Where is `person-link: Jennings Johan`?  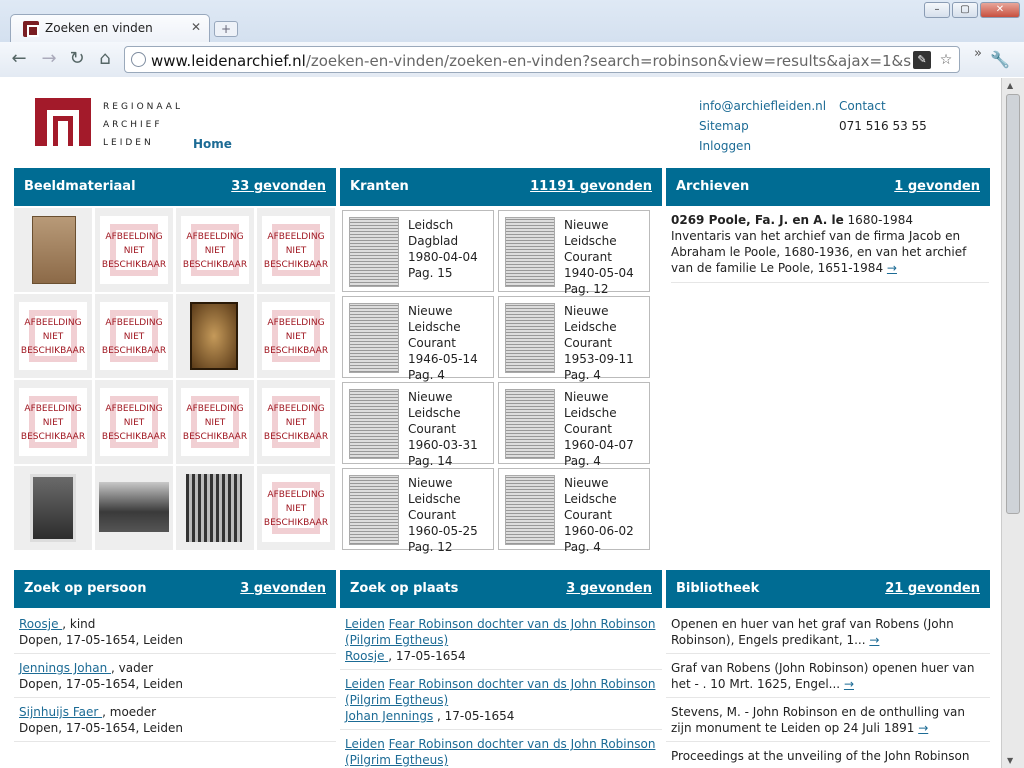 person-link: Jennings Johan is located at coordinates (65, 668).